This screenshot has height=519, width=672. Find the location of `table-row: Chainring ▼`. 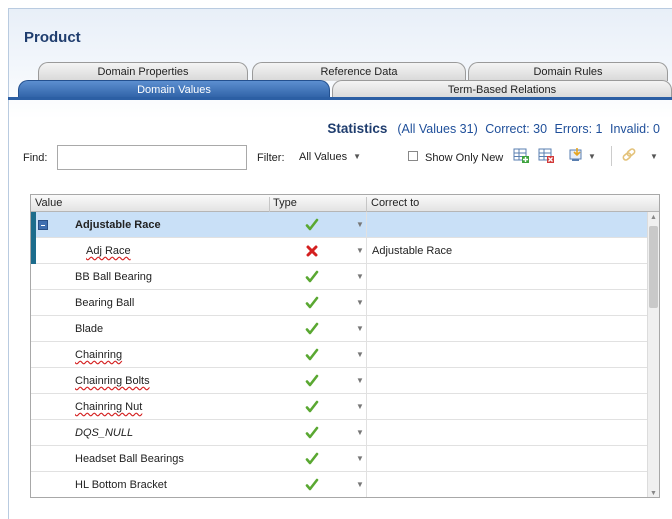

table-row: Chainring ▼ is located at coordinates (339, 355).